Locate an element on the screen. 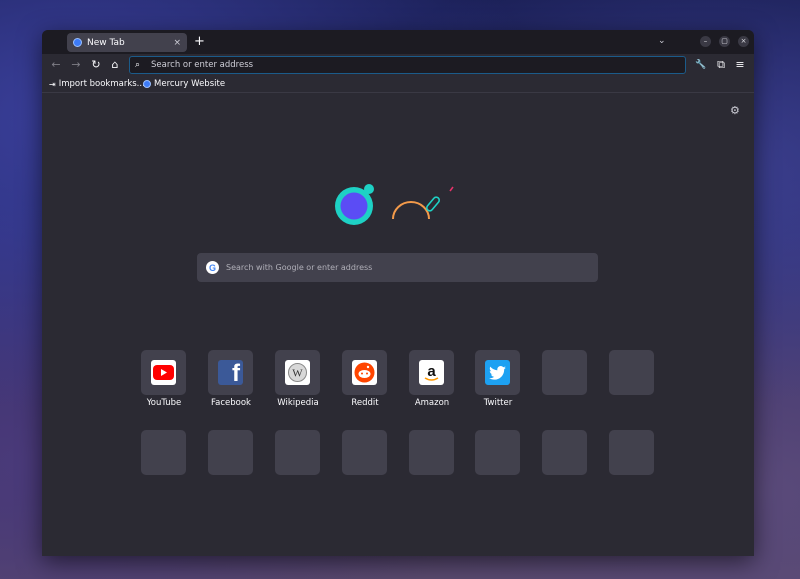 The width and height of the screenshot is (800, 579). wikipedia-icon: W is located at coordinates (297, 372).